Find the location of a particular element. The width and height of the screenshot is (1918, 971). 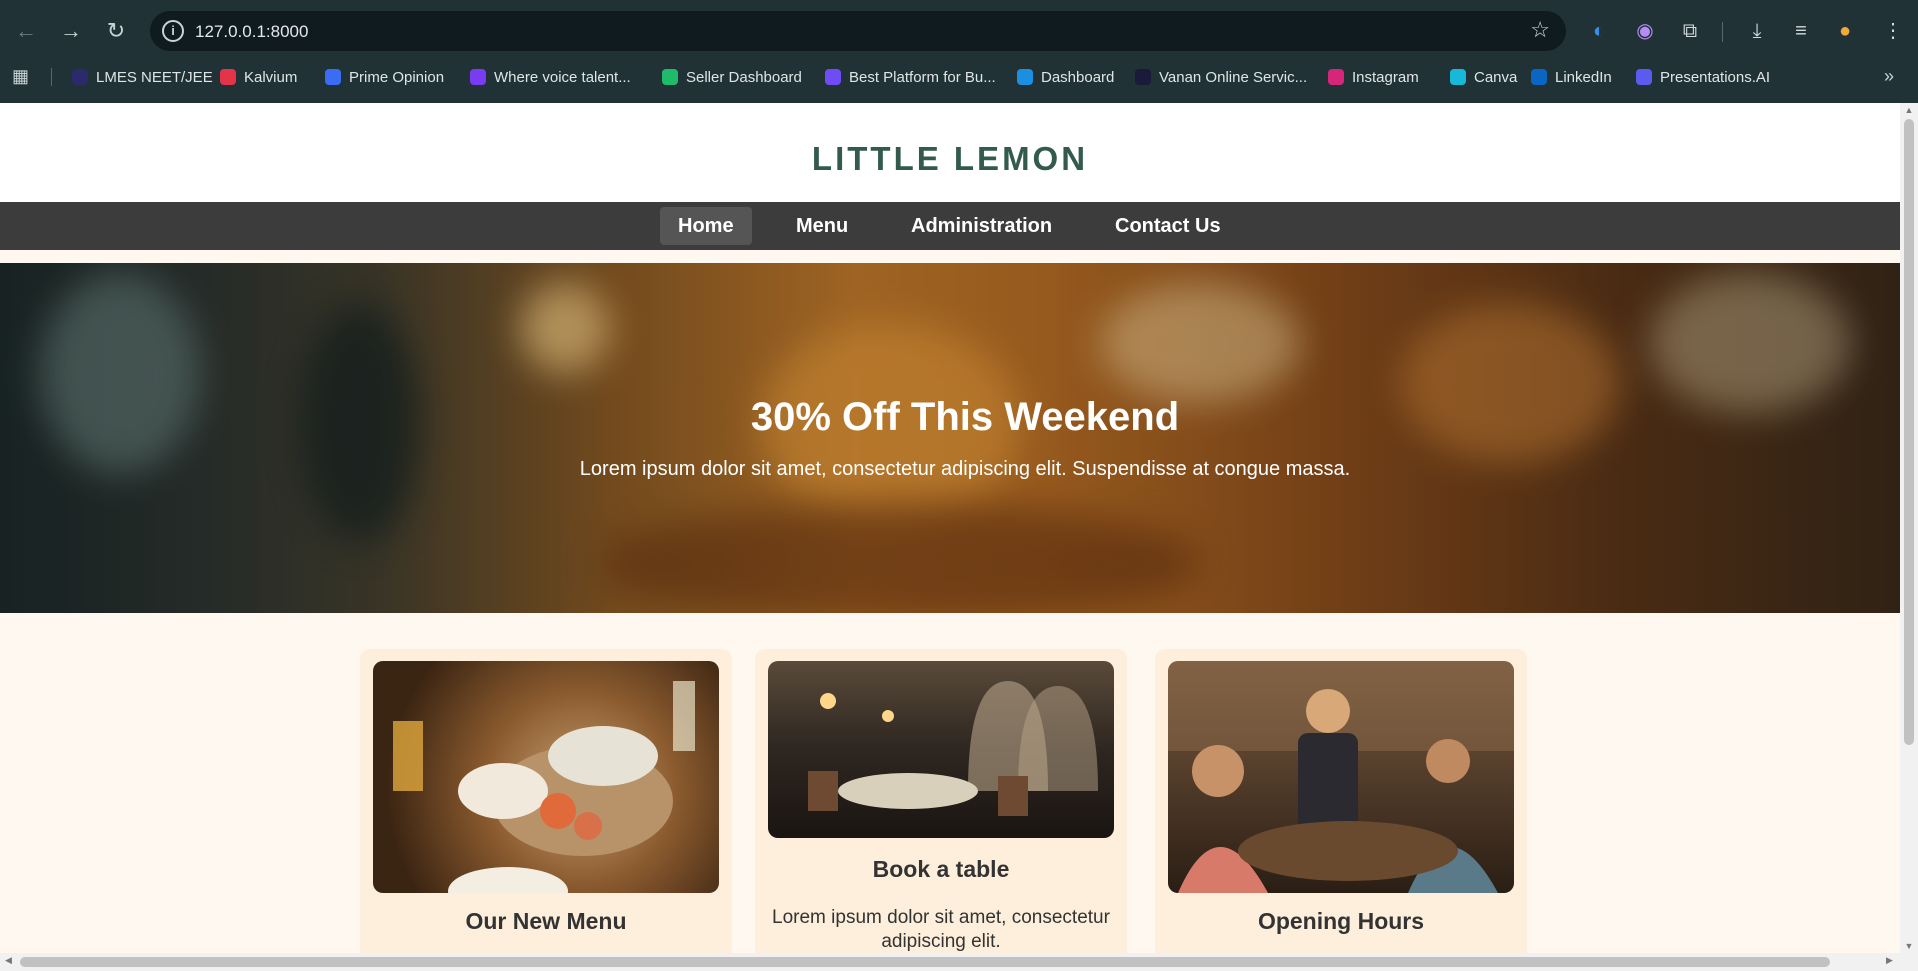

scroll-left-icon: ◀ is located at coordinates (8, 960).